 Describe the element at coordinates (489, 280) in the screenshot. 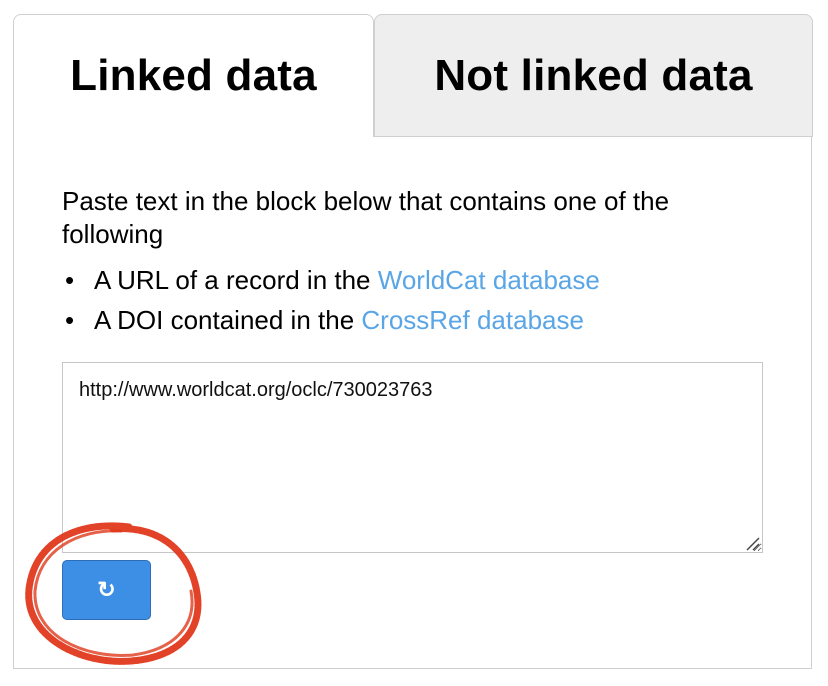

I see `worldcat-link: WorldCat database` at that location.